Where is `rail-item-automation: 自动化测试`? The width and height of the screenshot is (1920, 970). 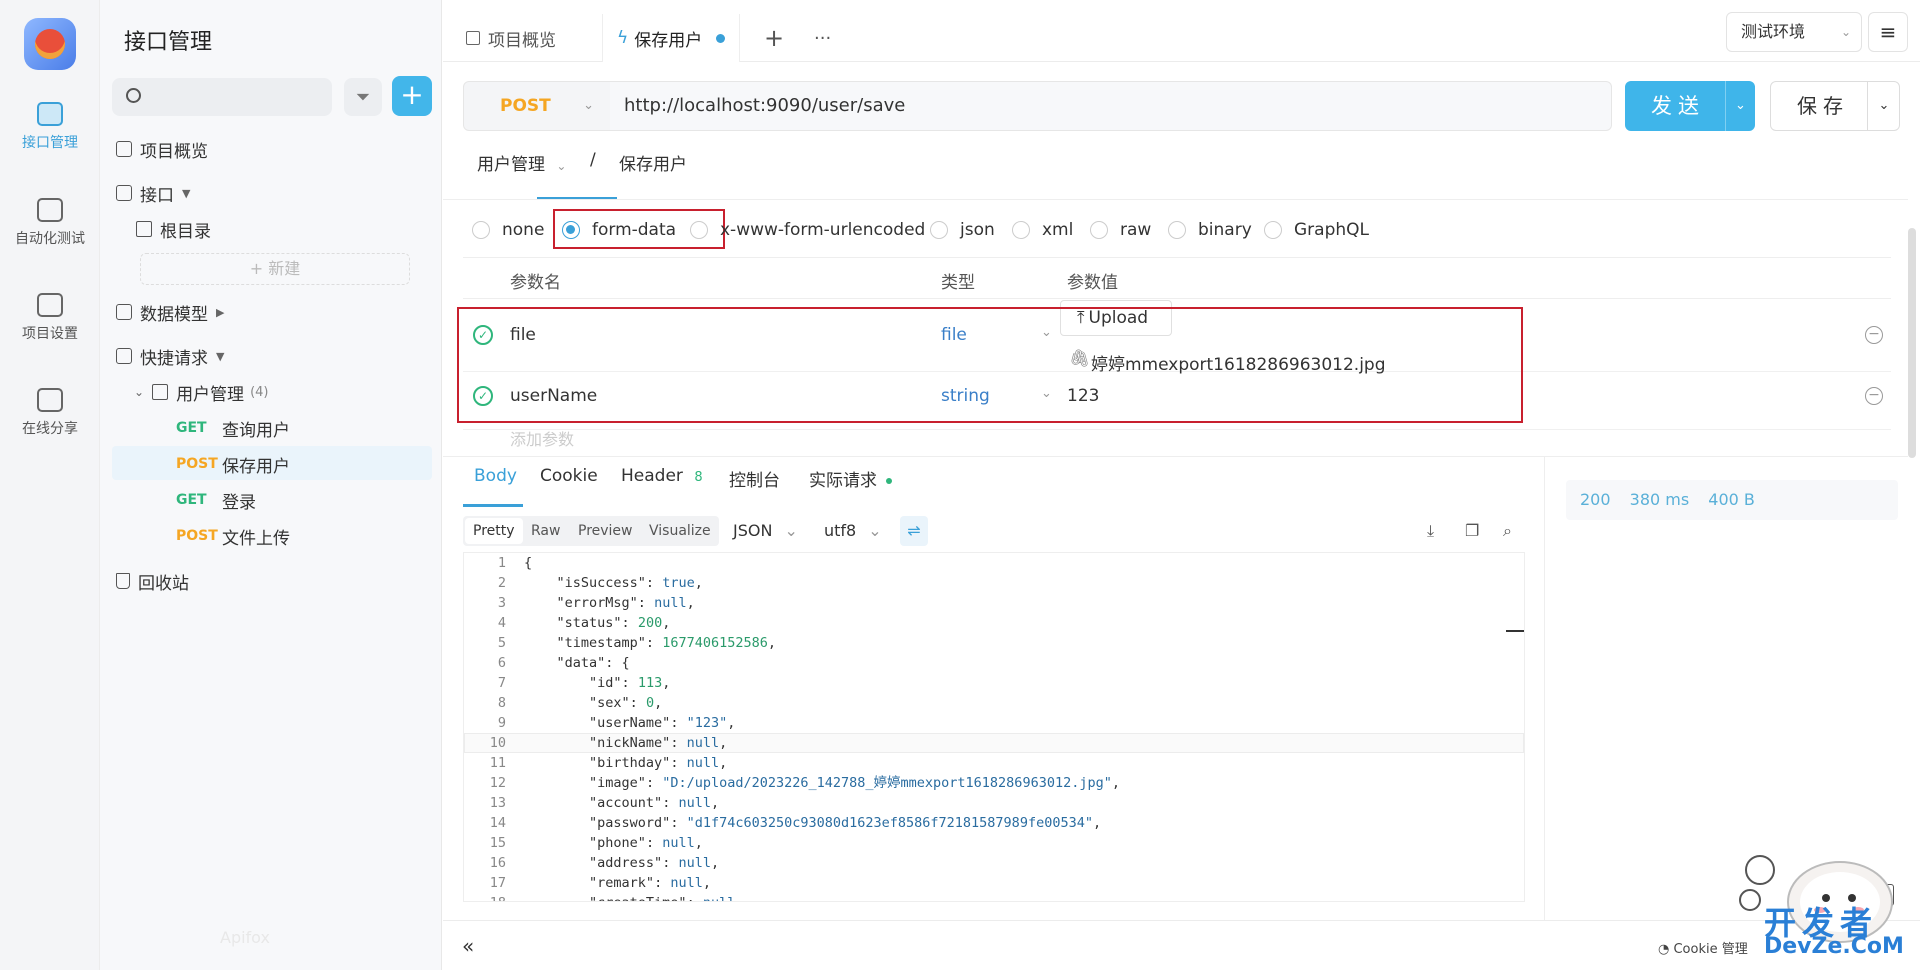 rail-item-automation: 自动化测试 is located at coordinates (50, 223).